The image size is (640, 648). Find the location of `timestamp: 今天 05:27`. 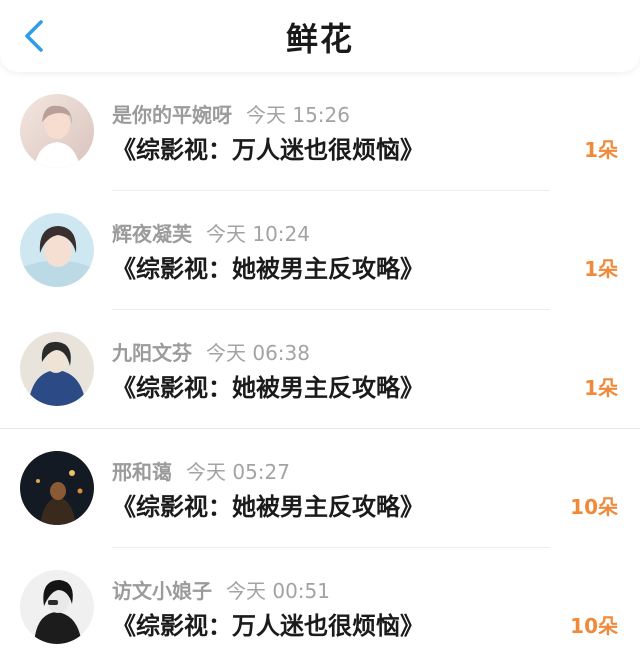

timestamp: 今天 05:27 is located at coordinates (238, 472).